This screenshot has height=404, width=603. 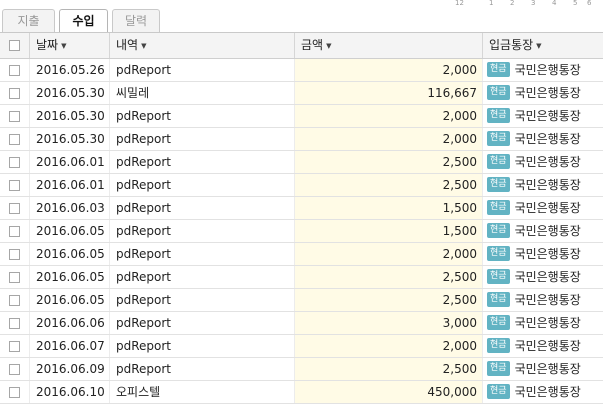 What do you see at coordinates (70, 323) in the screenshot?
I see `date-cell: 2016.06.06` at bounding box center [70, 323].